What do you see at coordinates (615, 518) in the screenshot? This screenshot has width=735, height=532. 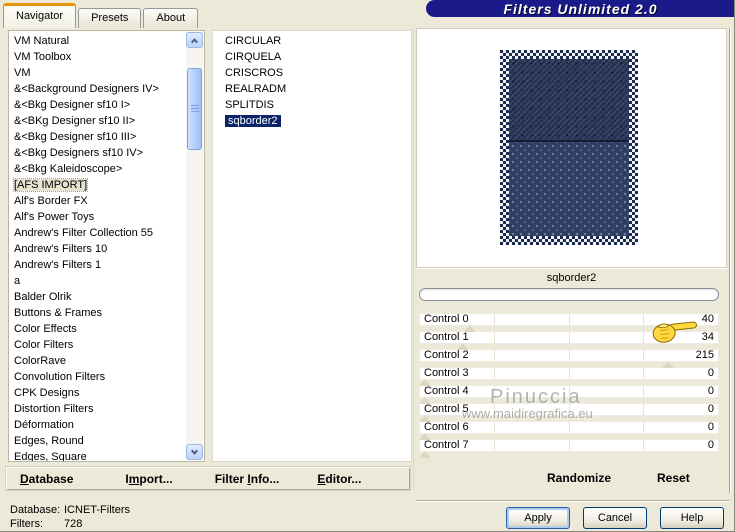 I see `cancel-button: Cancel` at bounding box center [615, 518].